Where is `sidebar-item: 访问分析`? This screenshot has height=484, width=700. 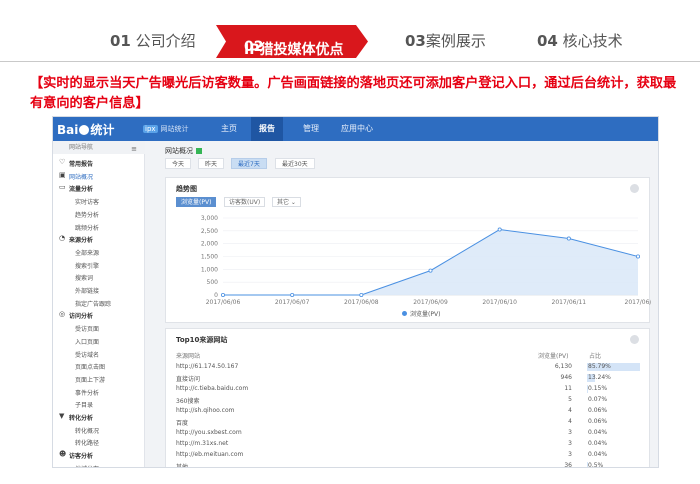
sidebar-item: 访问分析 is located at coordinates (81, 315).